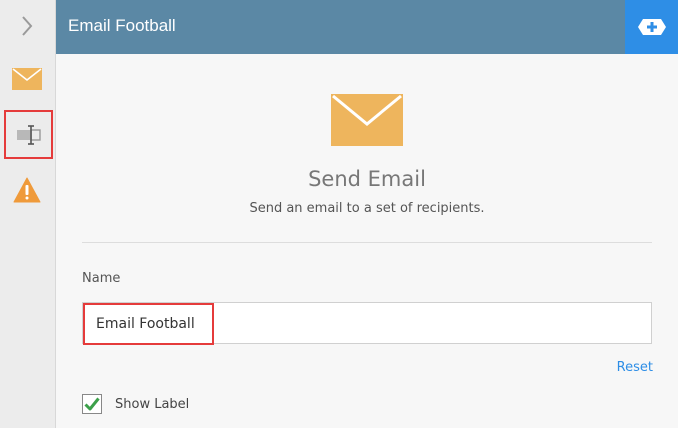 The width and height of the screenshot is (678, 428). I want to click on show-label-checkbox, so click(92, 404).